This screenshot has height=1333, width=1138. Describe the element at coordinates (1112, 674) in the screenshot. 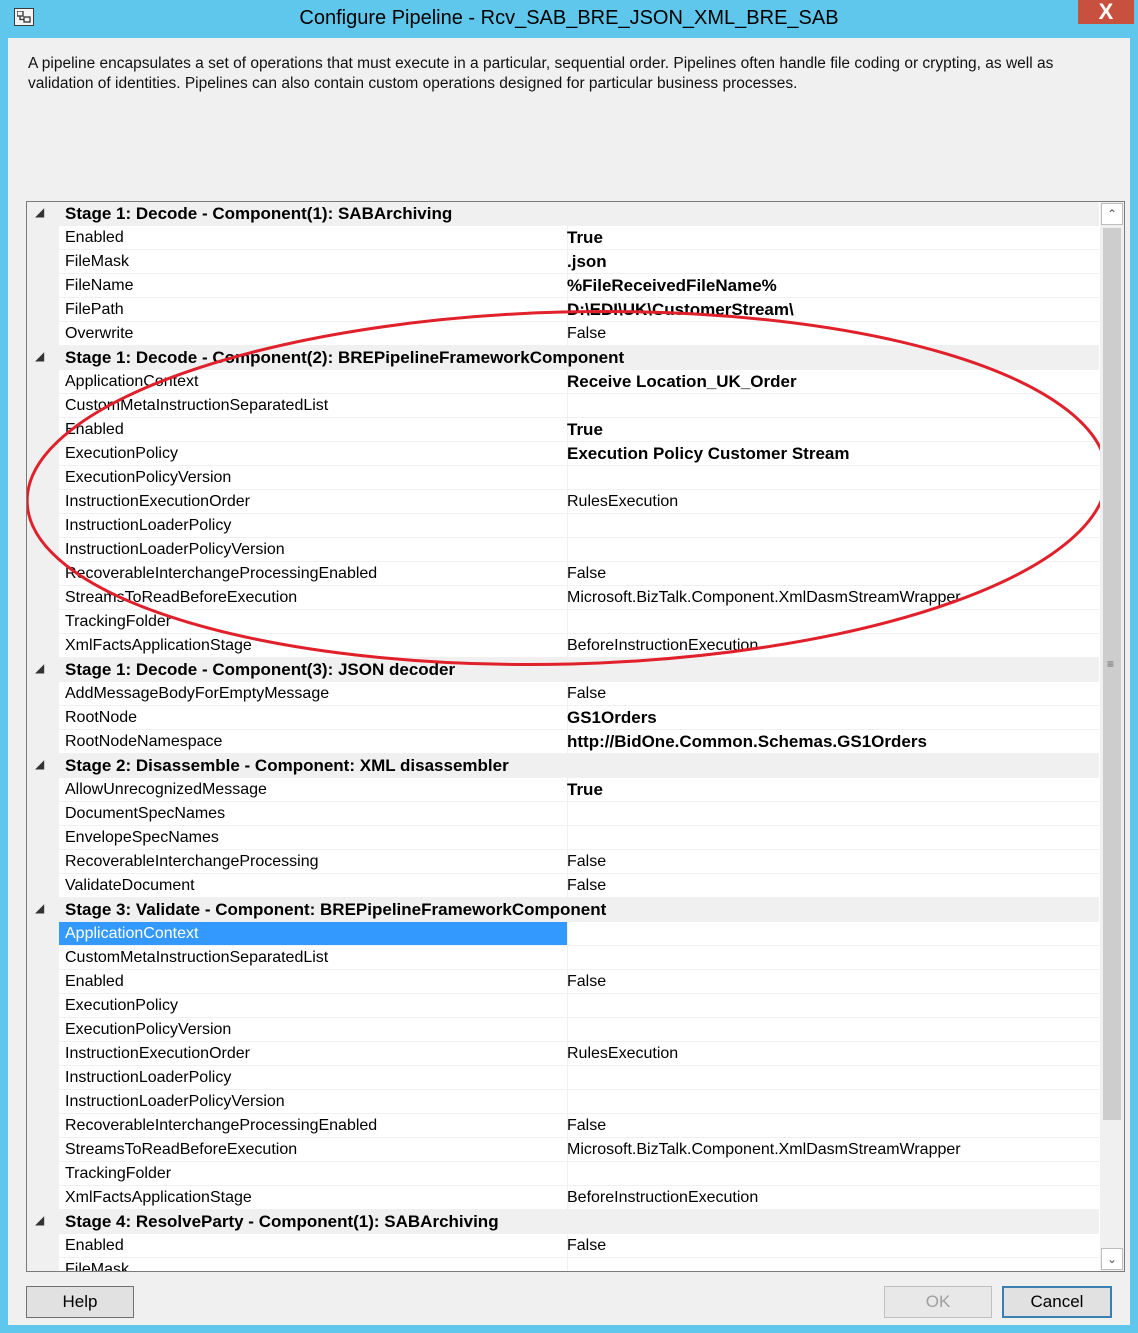

I see `scroll-thumb: ≡` at that location.